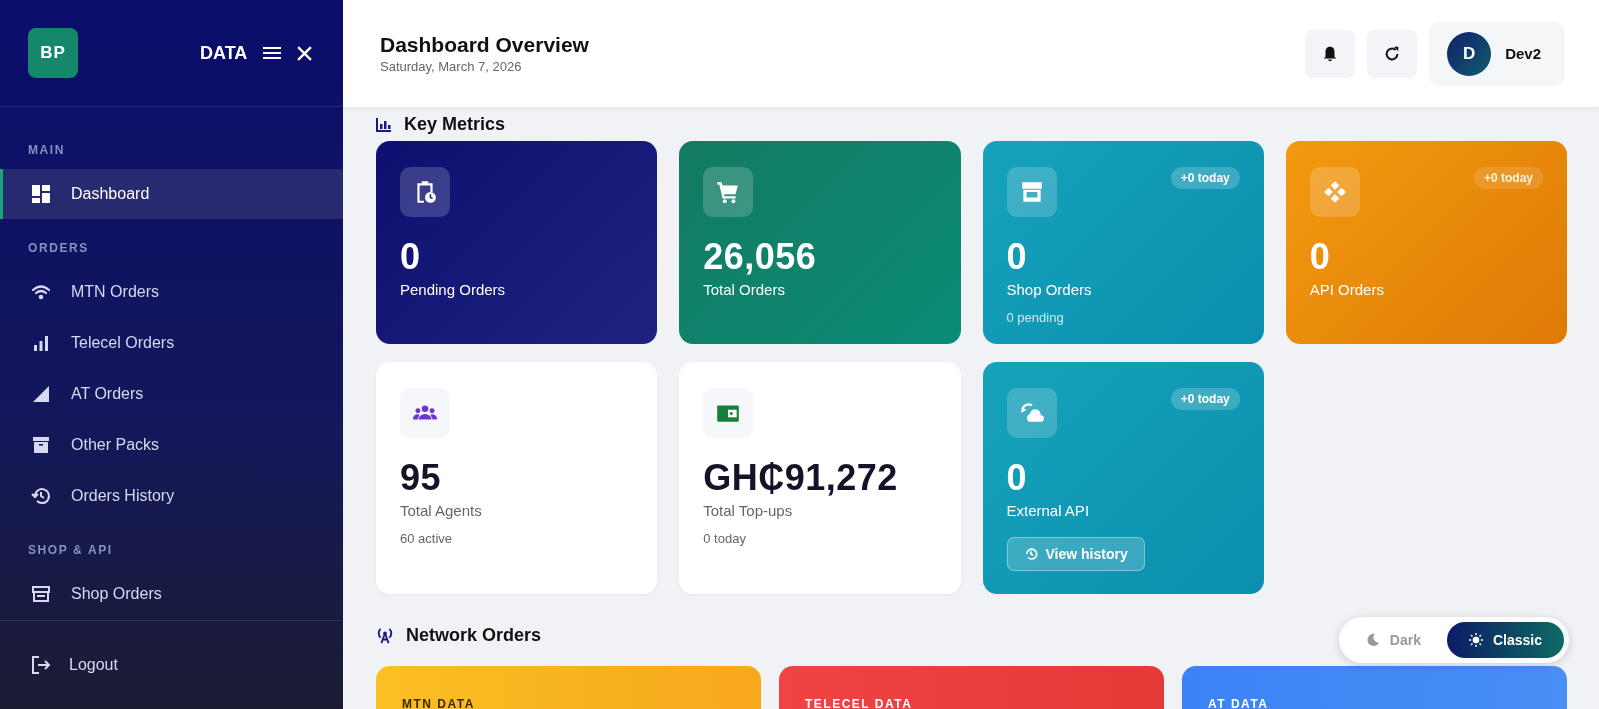 Image resolution: width=1599 pixels, height=709 pixels. Describe the element at coordinates (41, 445) in the screenshot. I see `archive-icon` at that location.